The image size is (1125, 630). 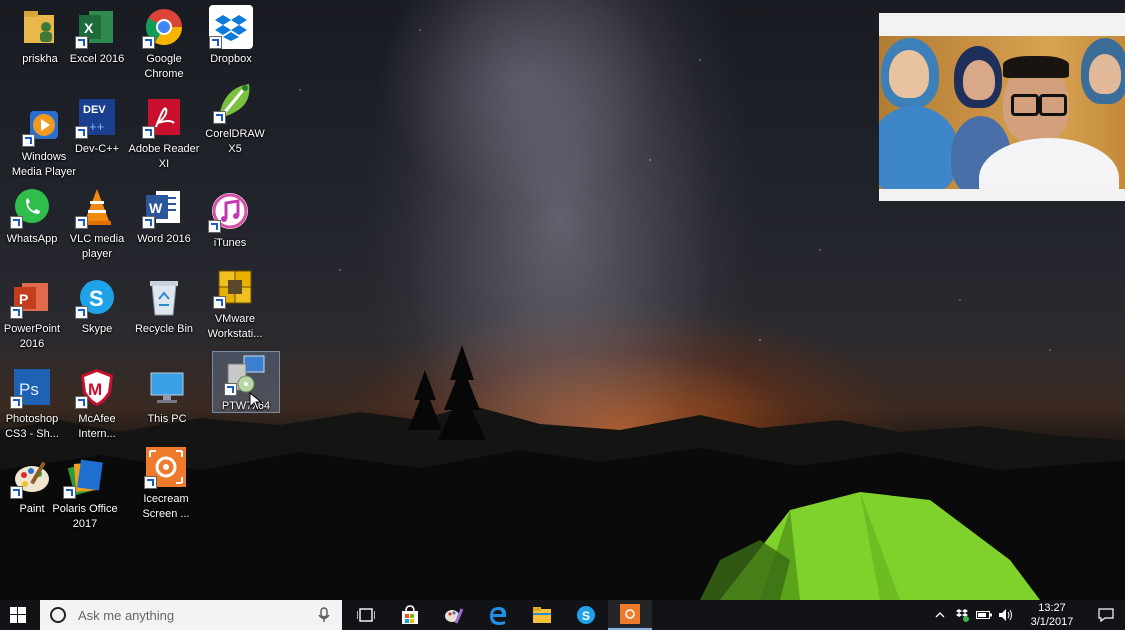 I want to click on desktop-icon-dropbox: Dropbox, so click(x=231, y=36).